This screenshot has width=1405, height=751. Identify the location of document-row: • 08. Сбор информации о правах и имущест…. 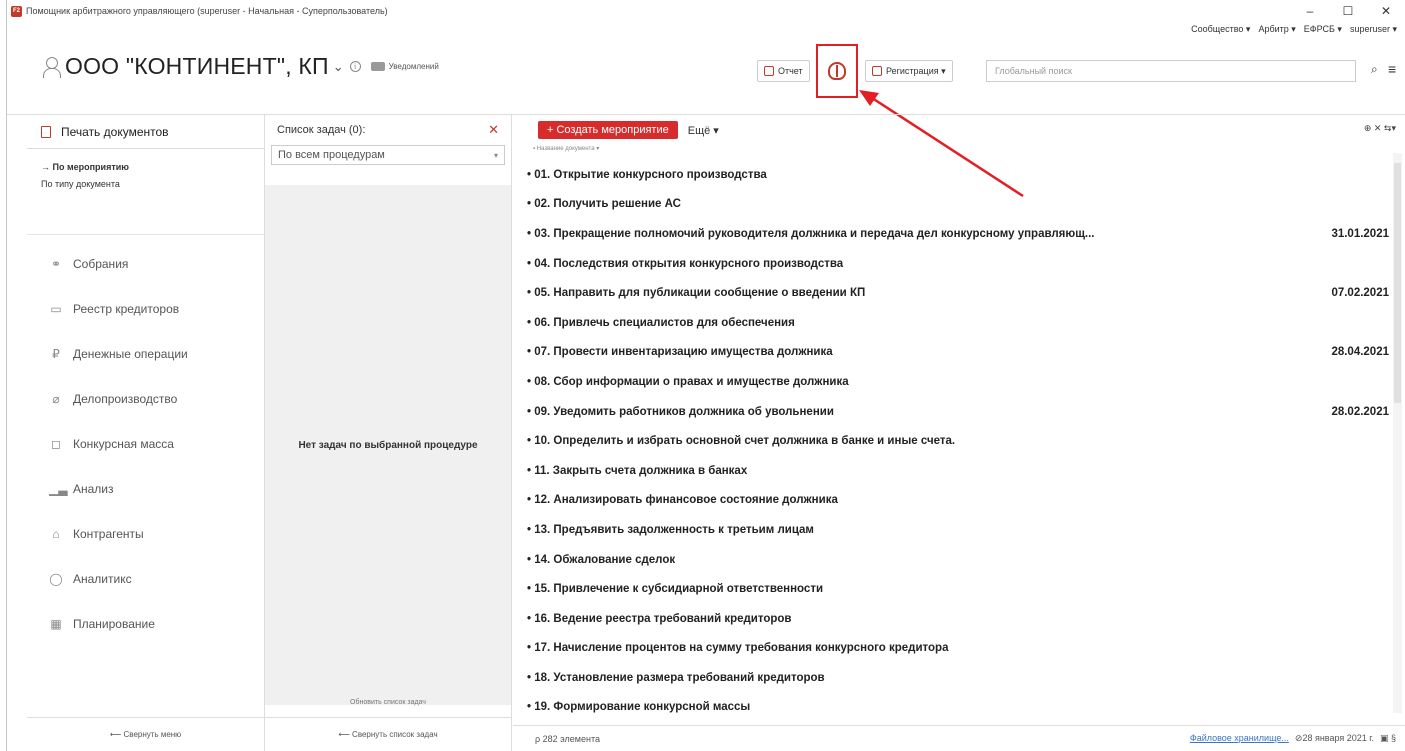
(958, 382).